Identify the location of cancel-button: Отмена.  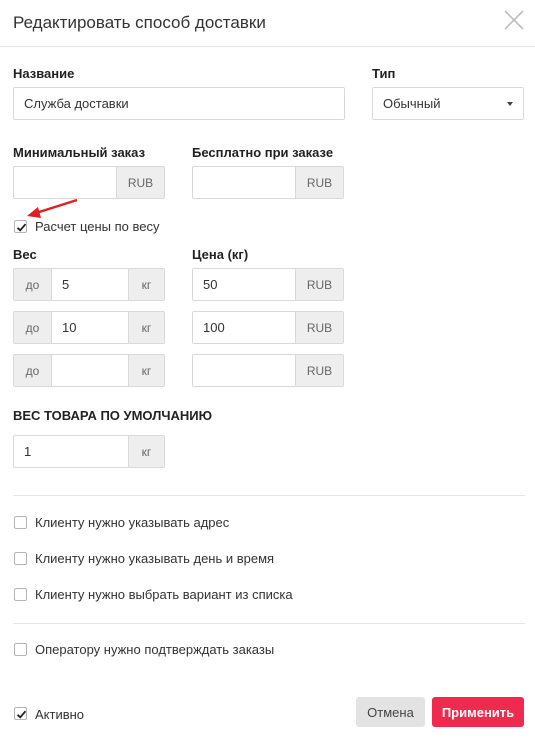
(390, 712).